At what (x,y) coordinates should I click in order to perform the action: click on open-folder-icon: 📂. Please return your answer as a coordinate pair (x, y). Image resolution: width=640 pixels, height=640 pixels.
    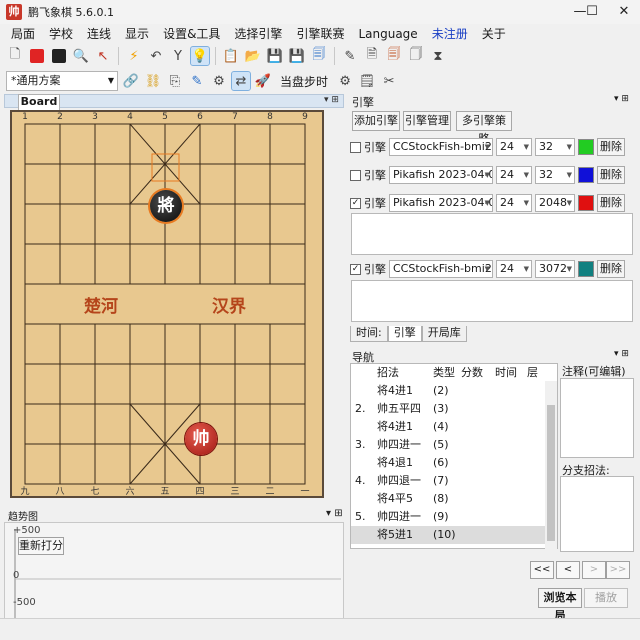
    Looking at the image, I should click on (253, 56).